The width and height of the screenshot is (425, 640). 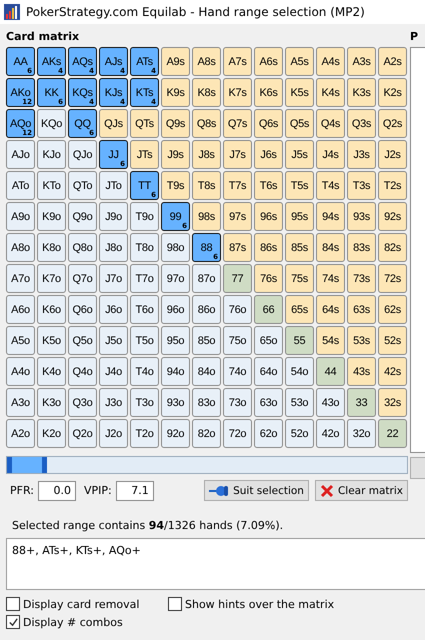 I want to click on hand-cell: T5s, so click(x=299, y=185).